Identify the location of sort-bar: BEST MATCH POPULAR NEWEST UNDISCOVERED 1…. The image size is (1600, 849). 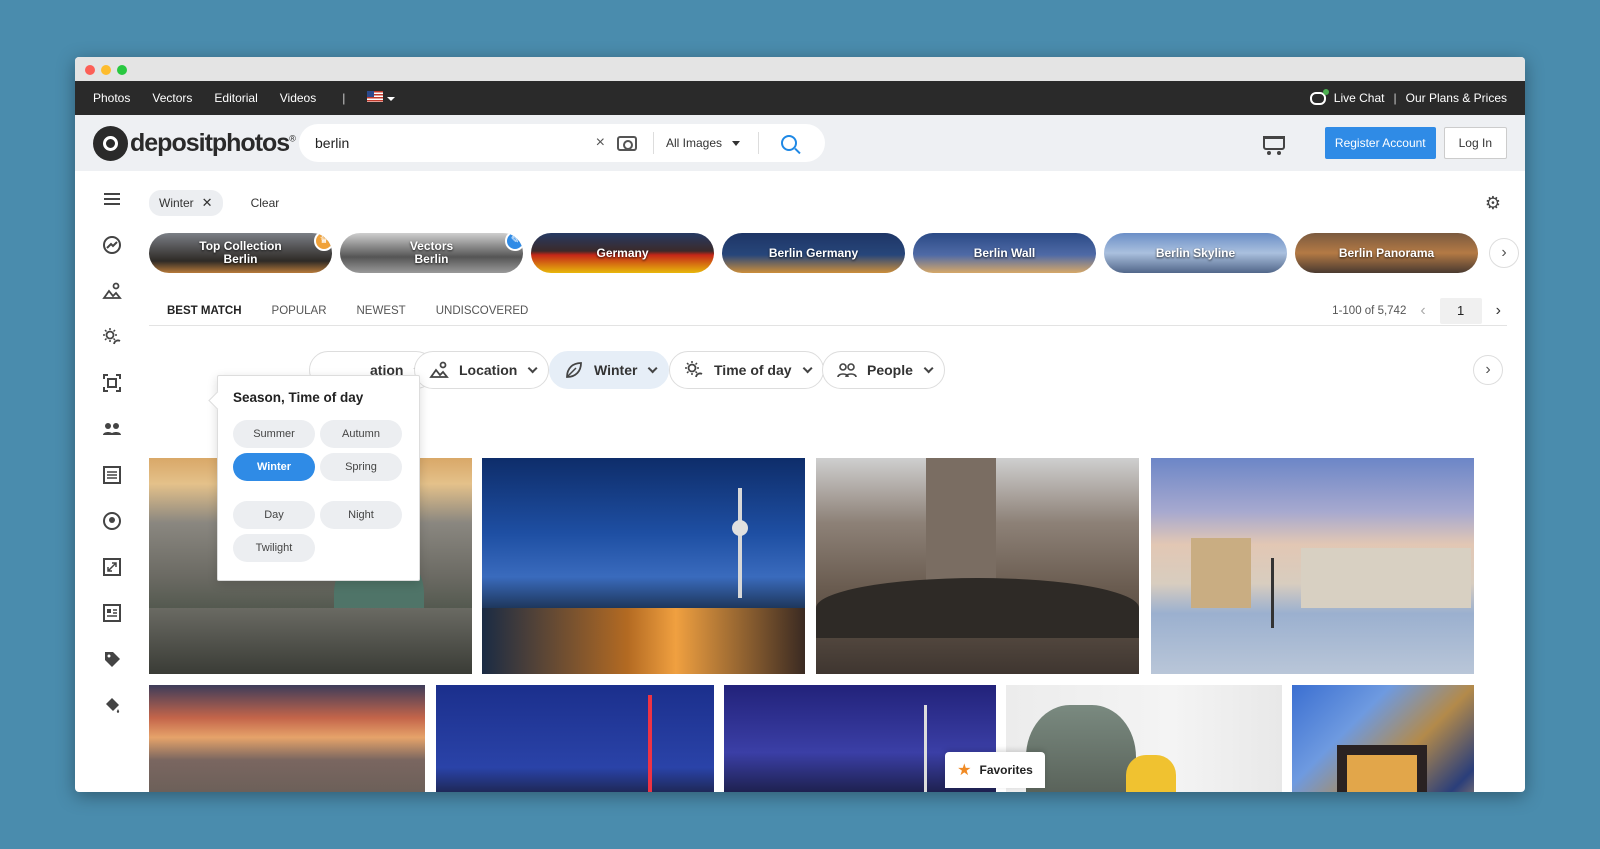
(828, 311).